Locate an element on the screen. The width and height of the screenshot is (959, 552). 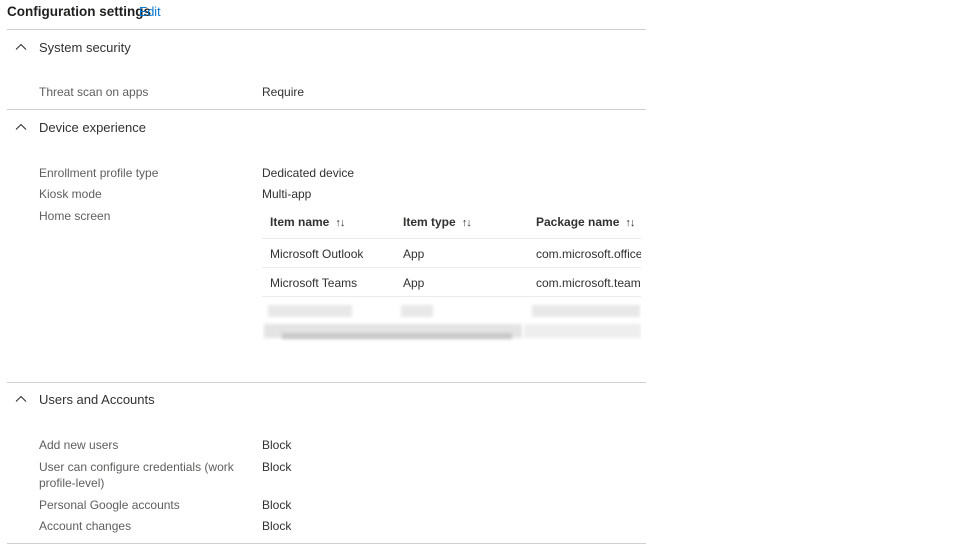
setting-label: Personal Google accounts is located at coordinates (109, 505).